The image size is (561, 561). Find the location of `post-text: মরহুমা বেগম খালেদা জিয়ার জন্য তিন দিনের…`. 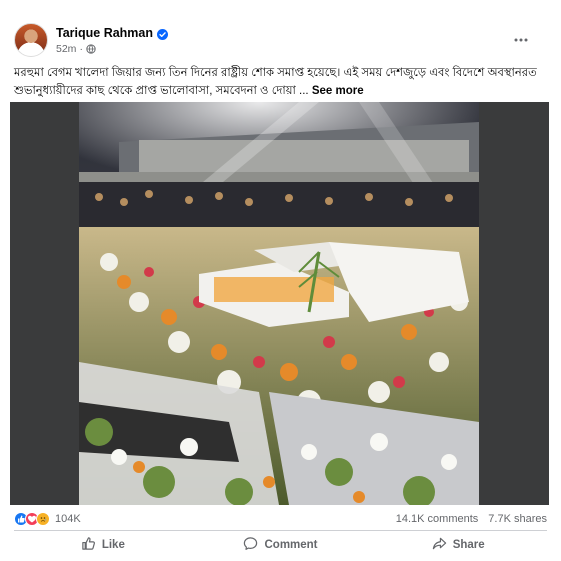

post-text: মরহুমা বেগম খালেদা জিয়ার জন্য তিন দিনের… is located at coordinates (279, 82).